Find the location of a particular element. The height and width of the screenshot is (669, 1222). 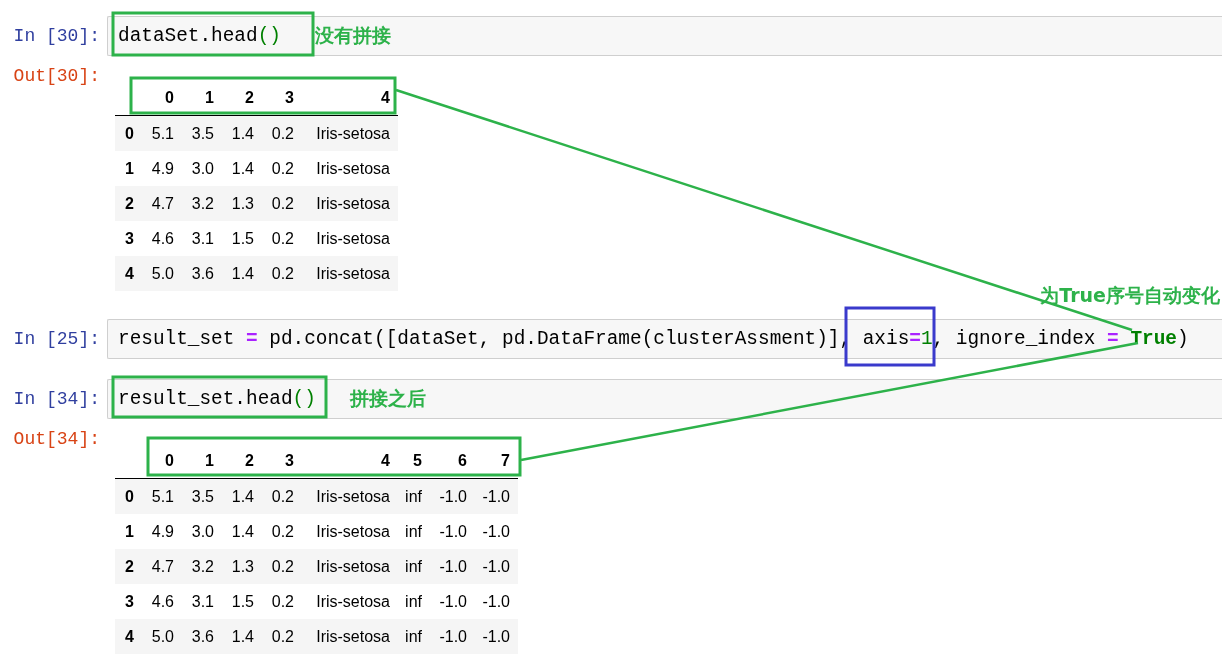

table-cell: 5.1 is located at coordinates (162, 496).